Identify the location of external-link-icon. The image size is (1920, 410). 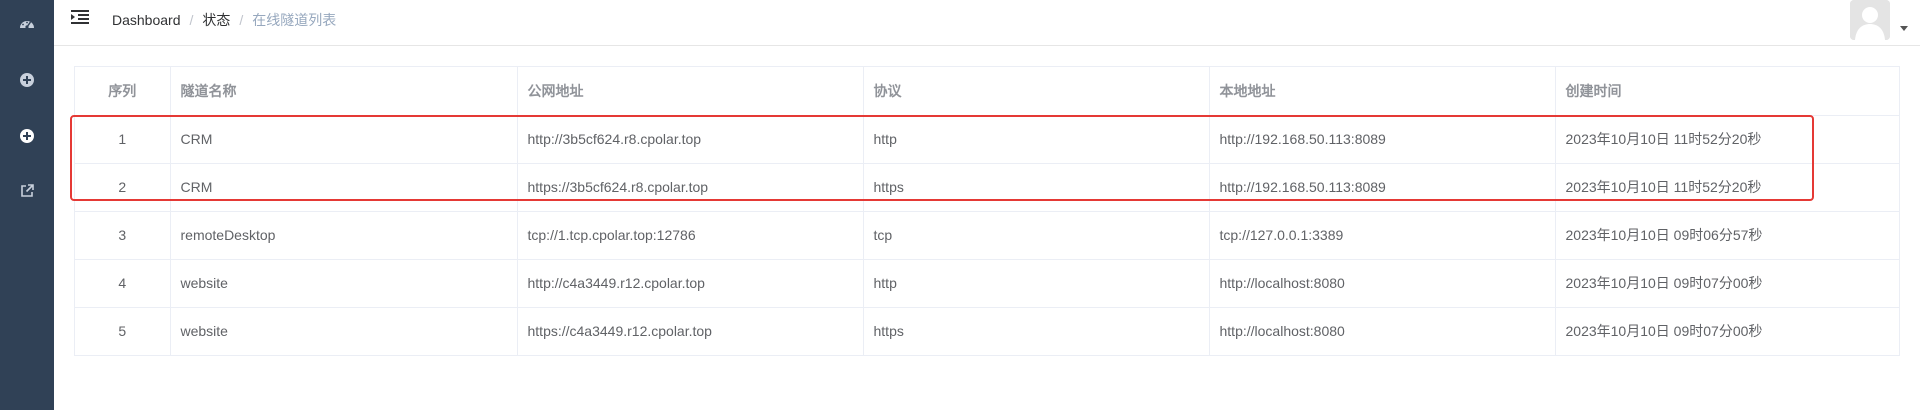
(27, 191).